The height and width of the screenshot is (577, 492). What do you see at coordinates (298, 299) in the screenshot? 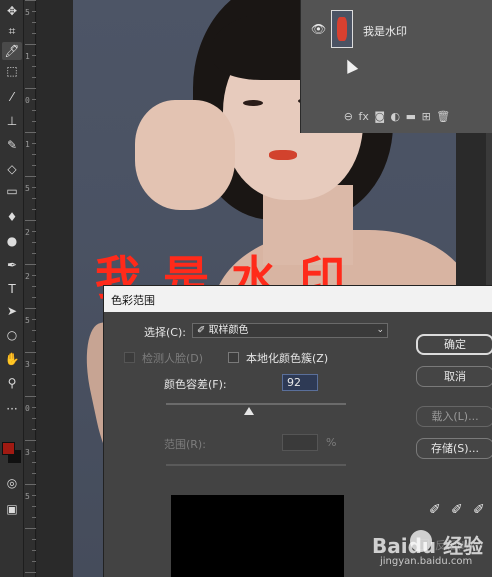
I see `dialog-titlebar: 色彩范围` at bounding box center [298, 299].